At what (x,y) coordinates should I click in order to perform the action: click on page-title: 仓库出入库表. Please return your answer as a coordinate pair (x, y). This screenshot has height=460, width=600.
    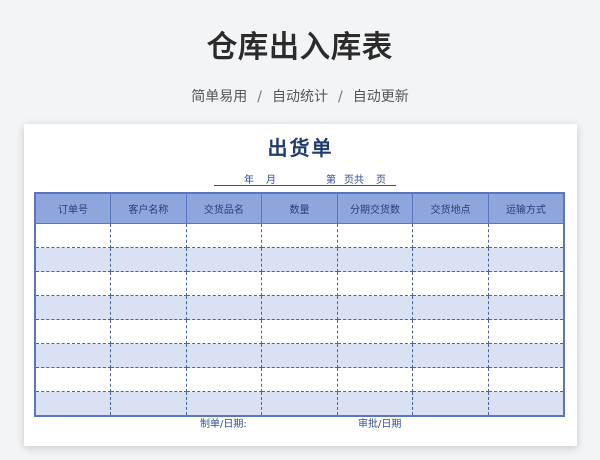
    Looking at the image, I should click on (300, 47).